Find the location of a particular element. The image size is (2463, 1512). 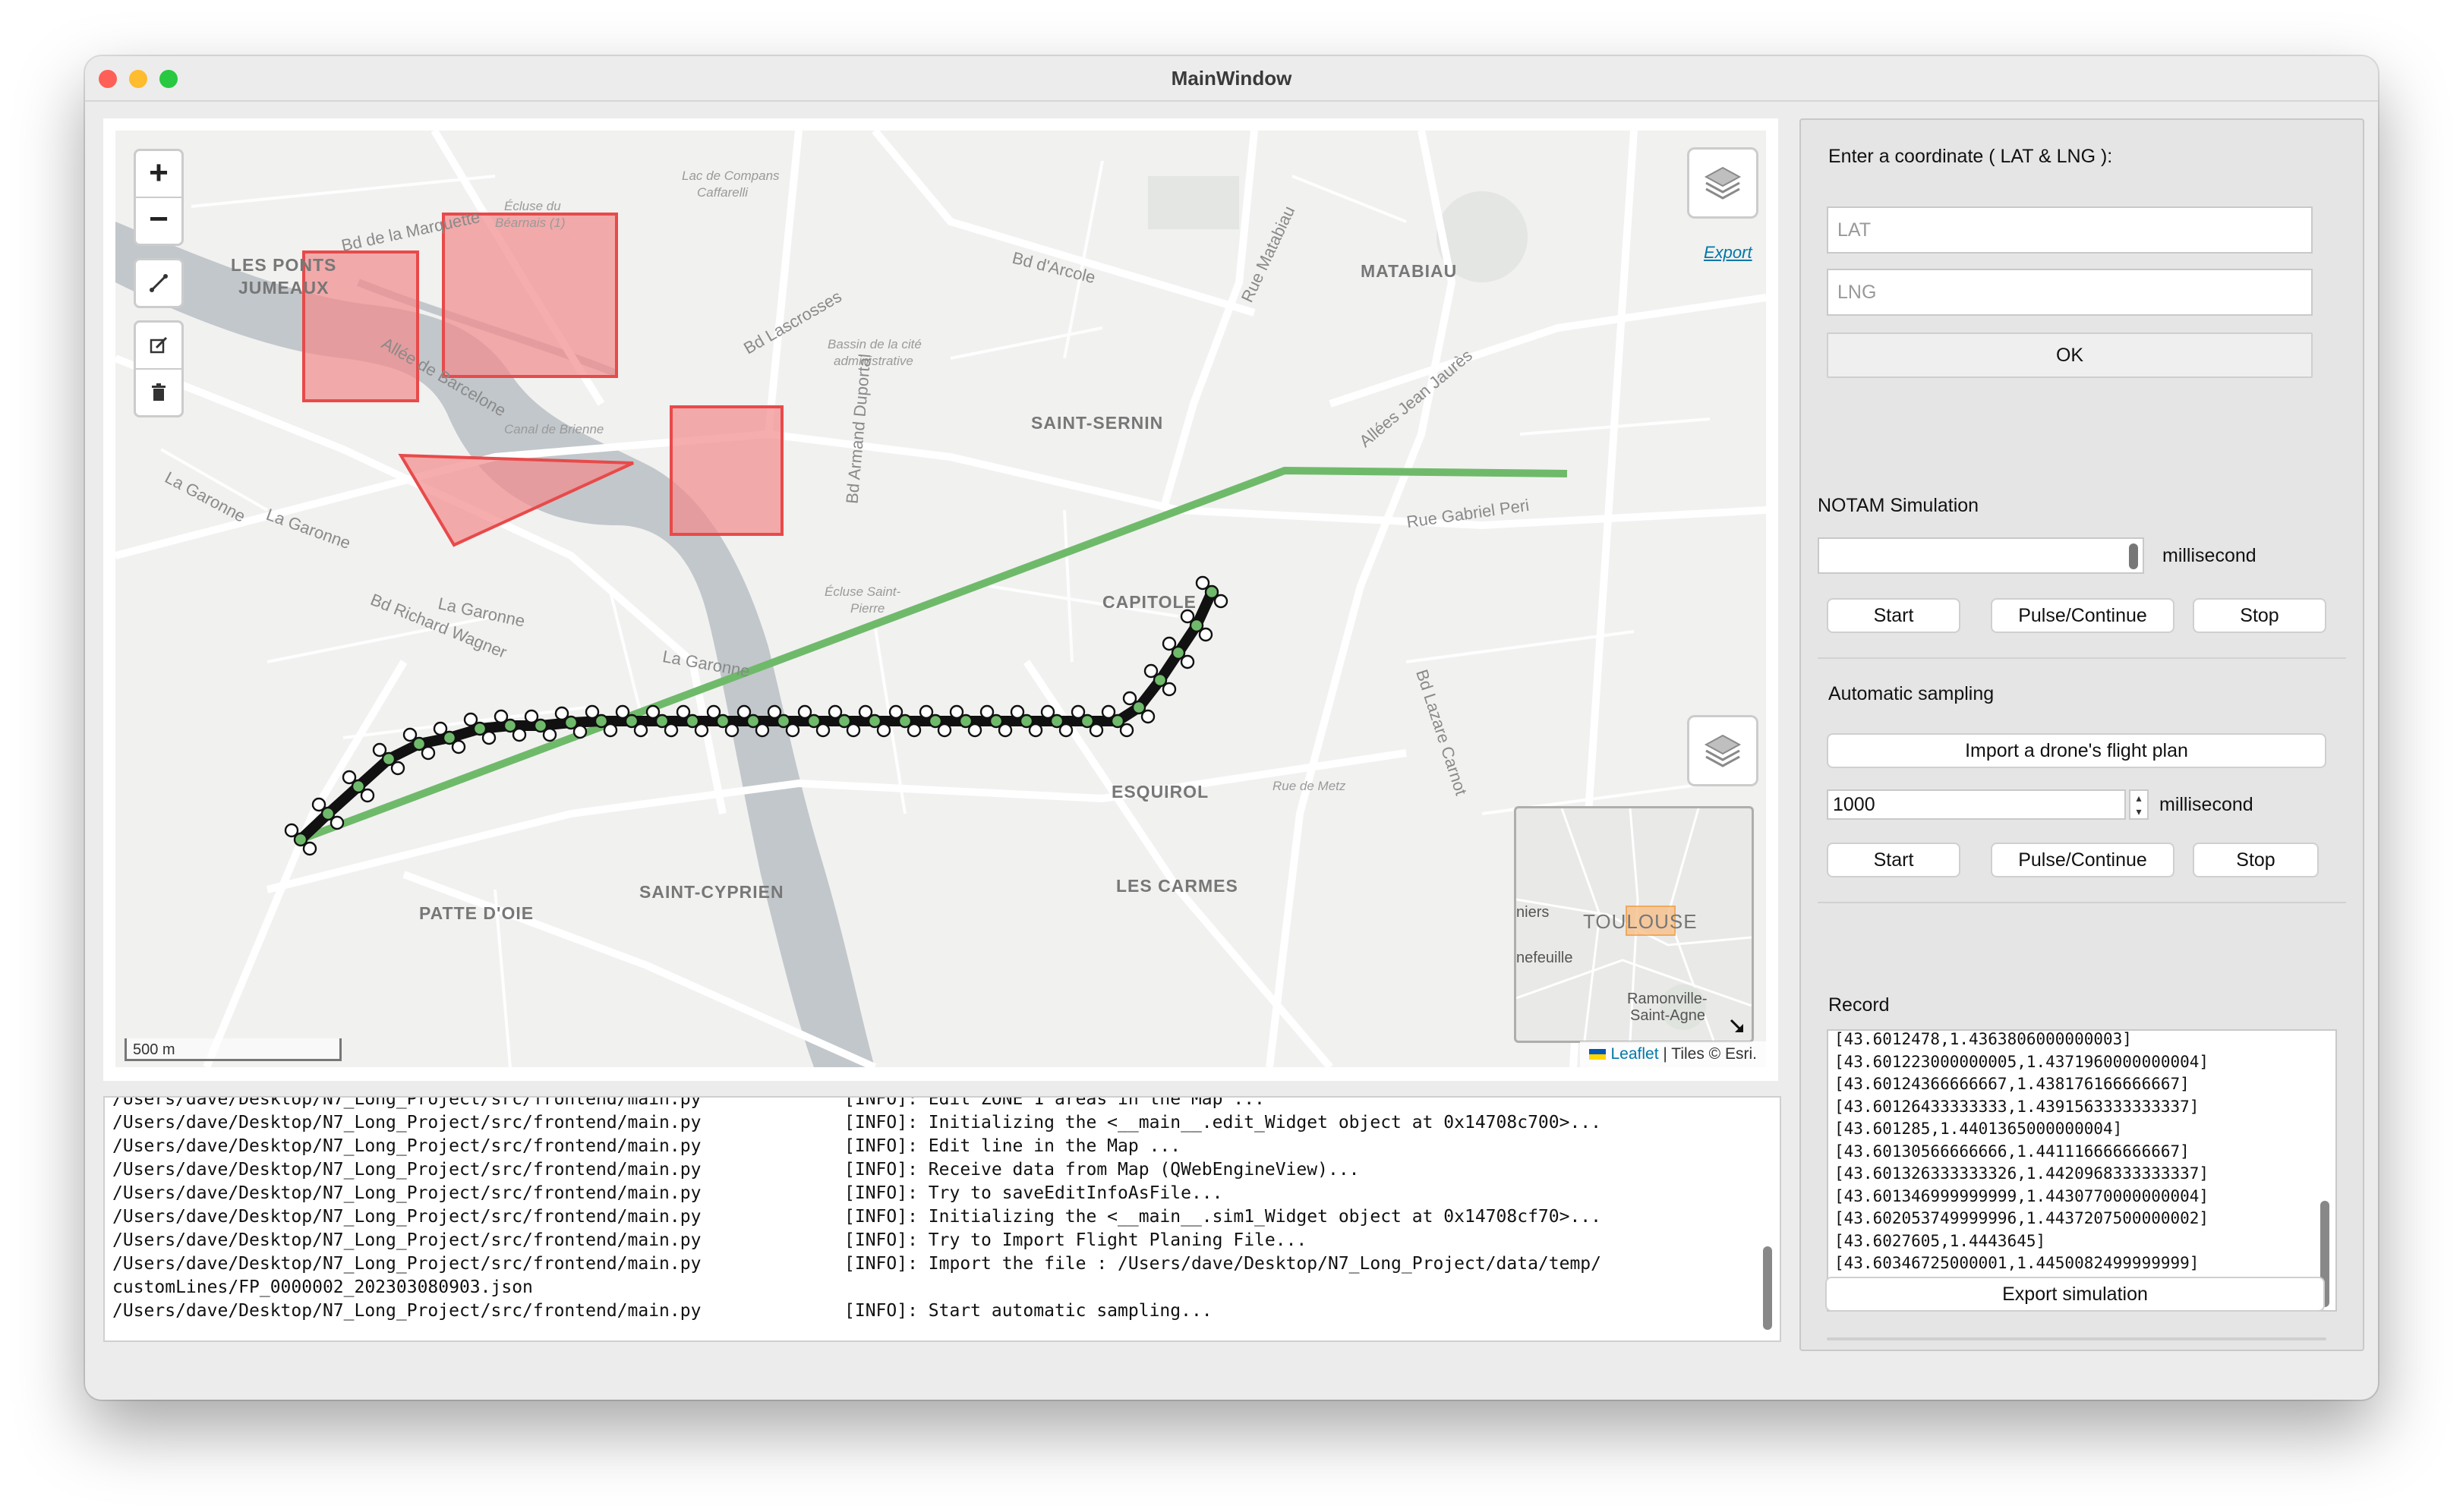

record-line: [43.601223000000005,1.4371960000000004] is located at coordinates (2021, 1061).